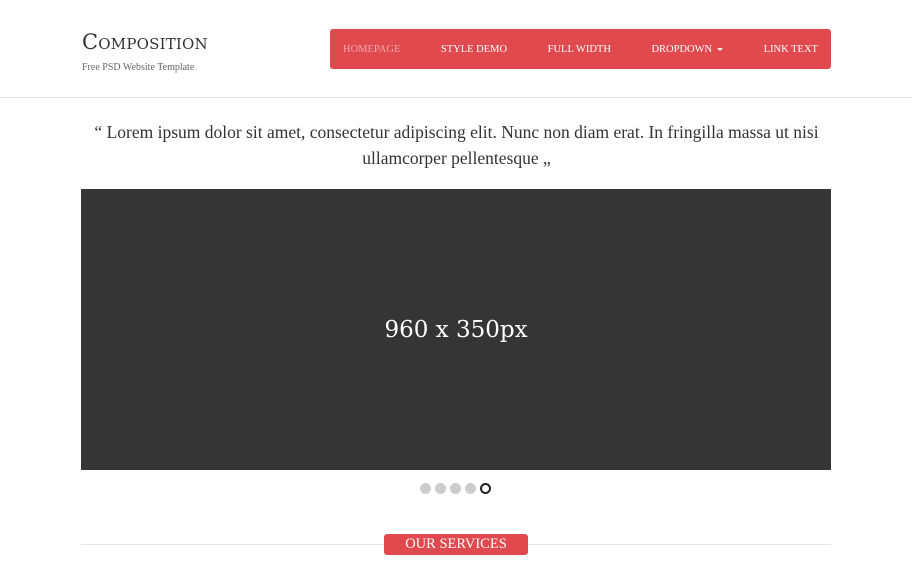 The image size is (912, 586). Describe the element at coordinates (138, 67) in the screenshot. I see `site-tagline: Free PSD Website Template` at that location.